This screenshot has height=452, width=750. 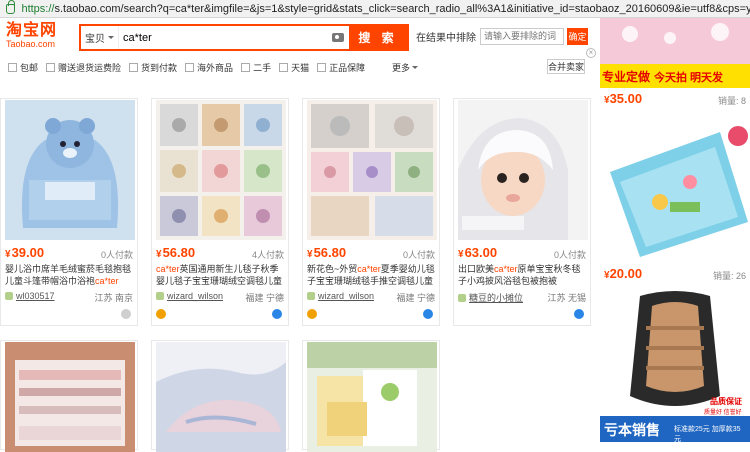 I want to click on search-header: 淘宝网 Taobao.com 宝贝 搜 索 在结果中排除 确定 ×, so click(x=298, y=38).